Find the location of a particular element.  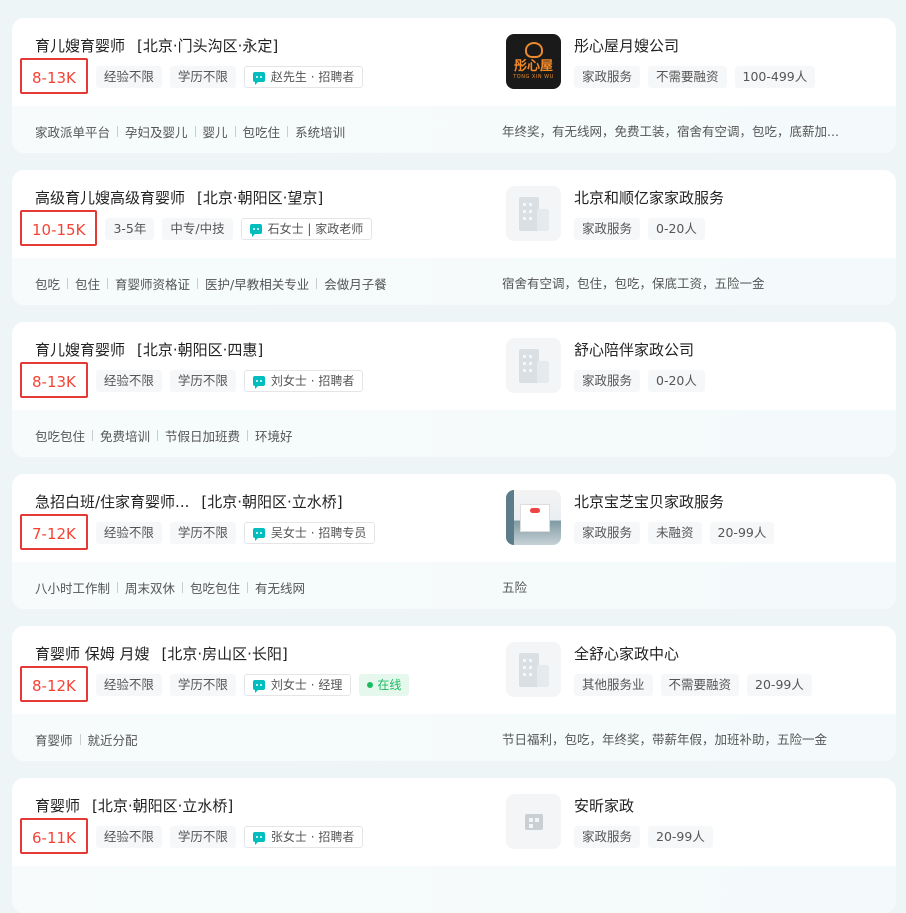

online-dot-icon is located at coordinates (370, 685).